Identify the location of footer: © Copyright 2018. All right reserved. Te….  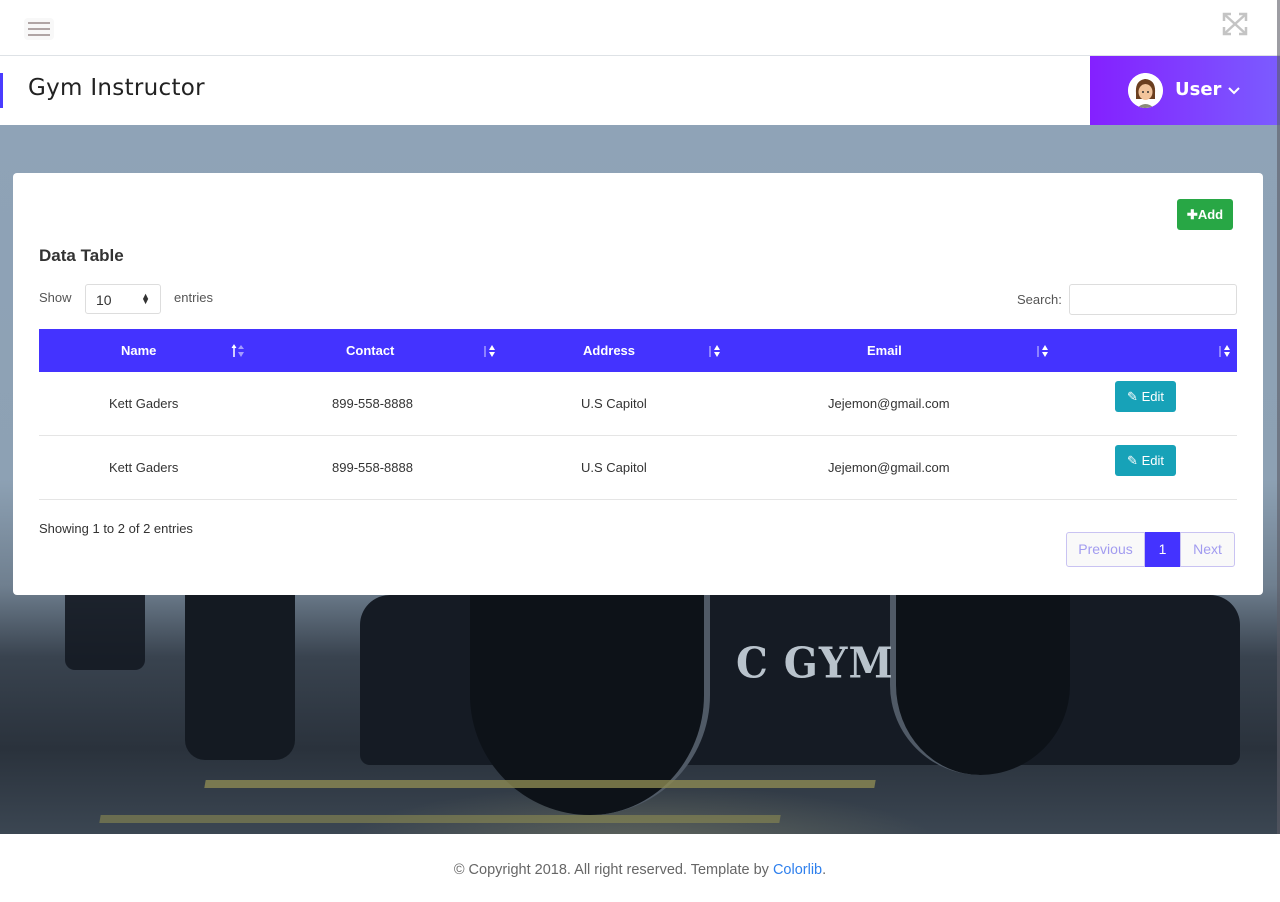
(640, 868).